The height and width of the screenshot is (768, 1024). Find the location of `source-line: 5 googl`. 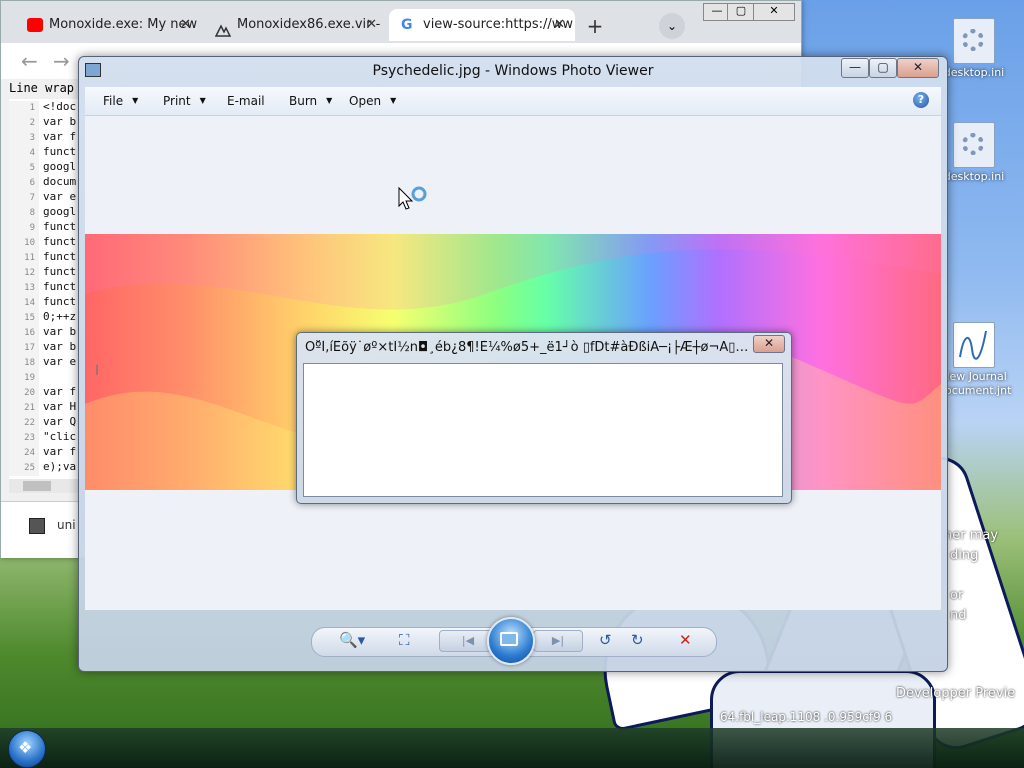

source-line: 5 googl is located at coordinates (47, 167).